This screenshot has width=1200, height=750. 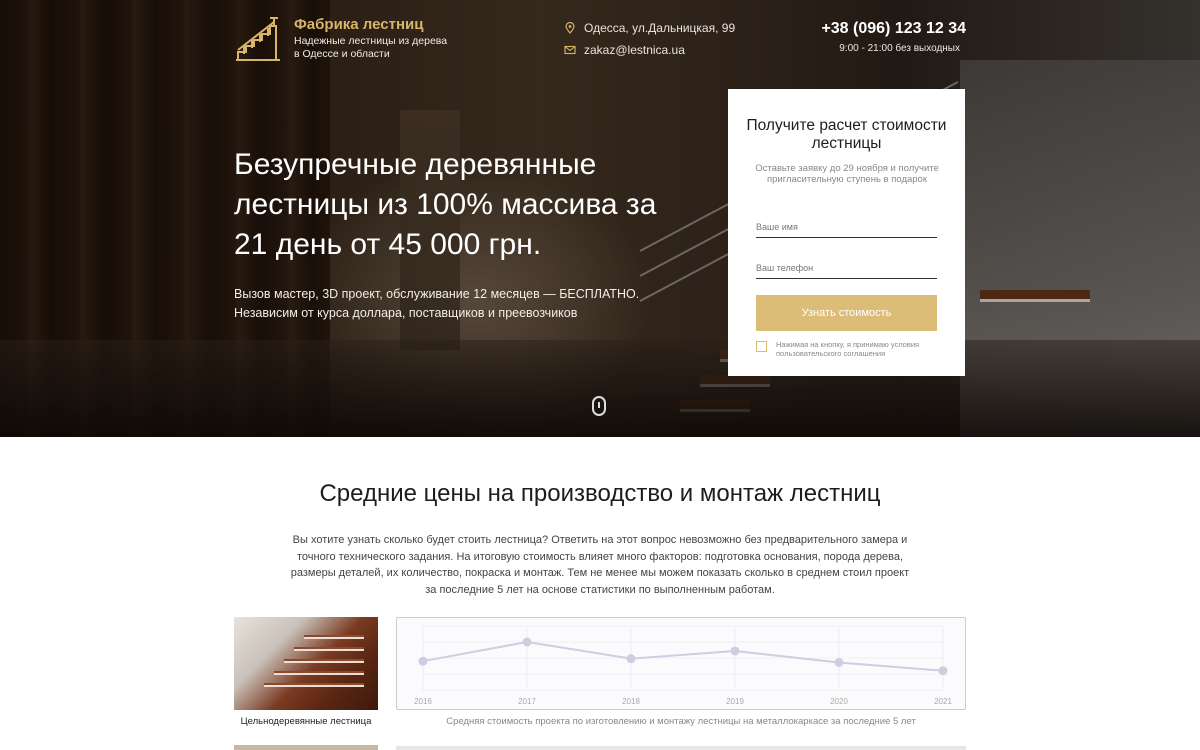 I want to click on chart-x-tick-label: 2016, so click(x=423, y=701).